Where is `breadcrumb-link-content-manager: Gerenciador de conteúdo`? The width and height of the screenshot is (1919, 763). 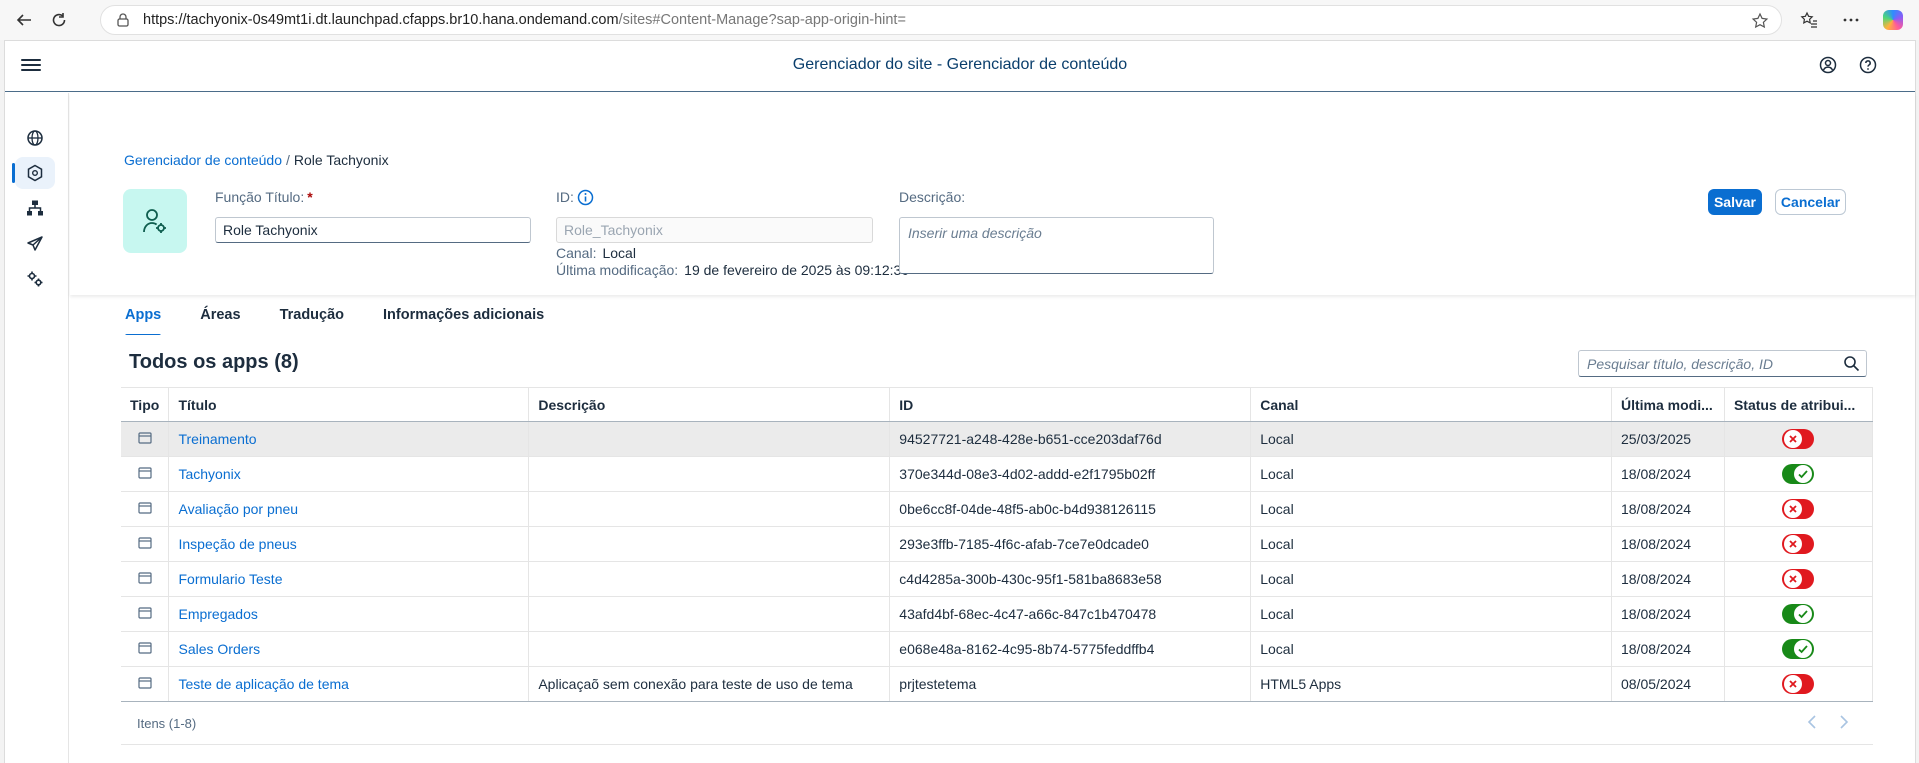 breadcrumb-link-content-manager: Gerenciador de conteúdo is located at coordinates (203, 160).